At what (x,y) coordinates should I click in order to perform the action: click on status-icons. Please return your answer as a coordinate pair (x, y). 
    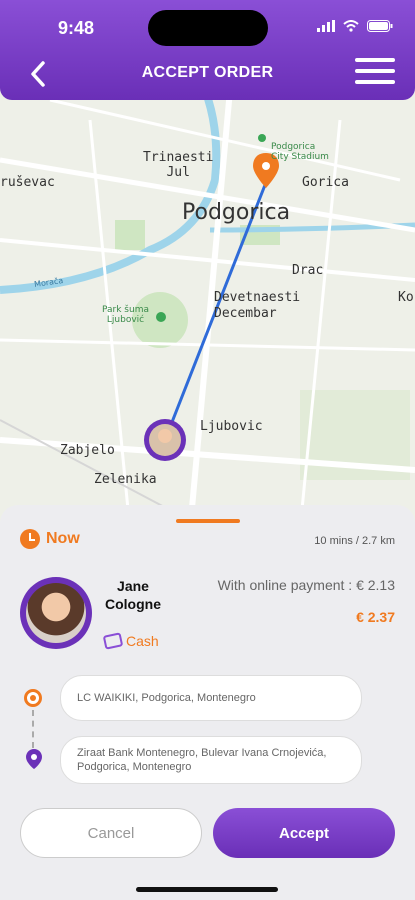
    Looking at the image, I should click on (355, 26).